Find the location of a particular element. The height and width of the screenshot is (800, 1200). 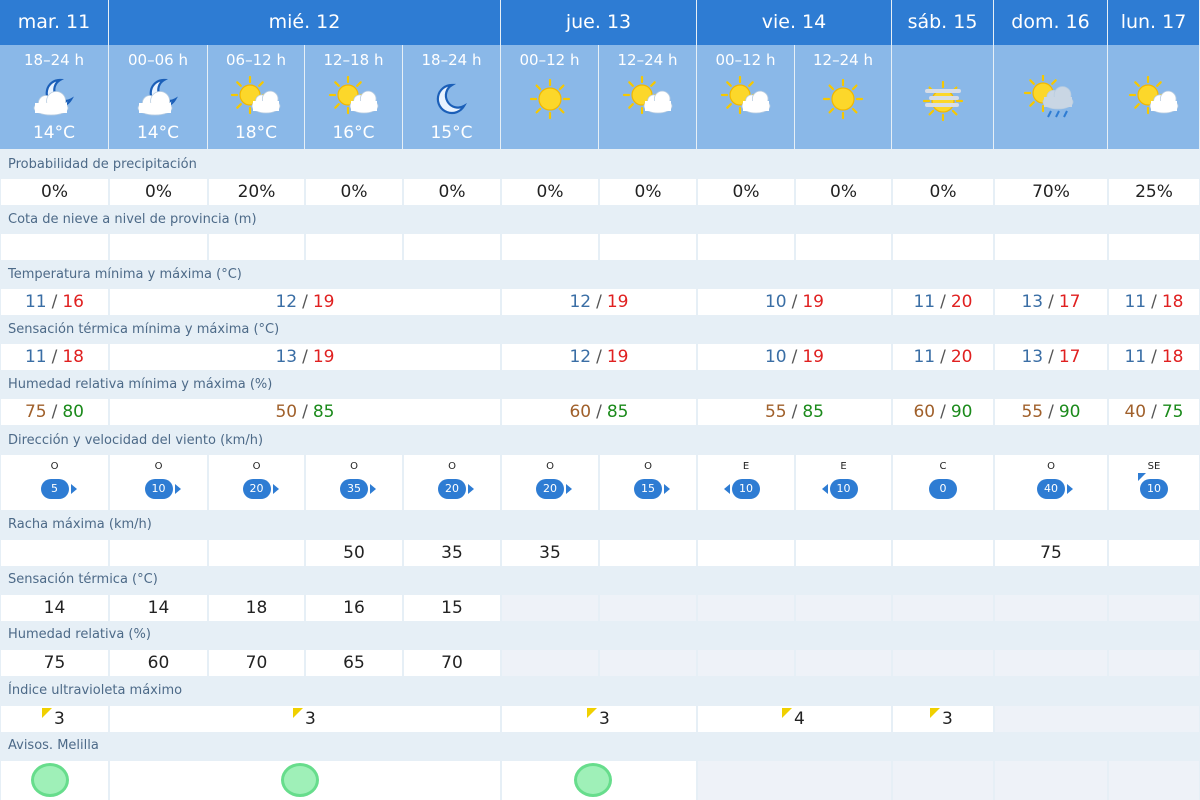

sun-icon is located at coordinates (550, 99).